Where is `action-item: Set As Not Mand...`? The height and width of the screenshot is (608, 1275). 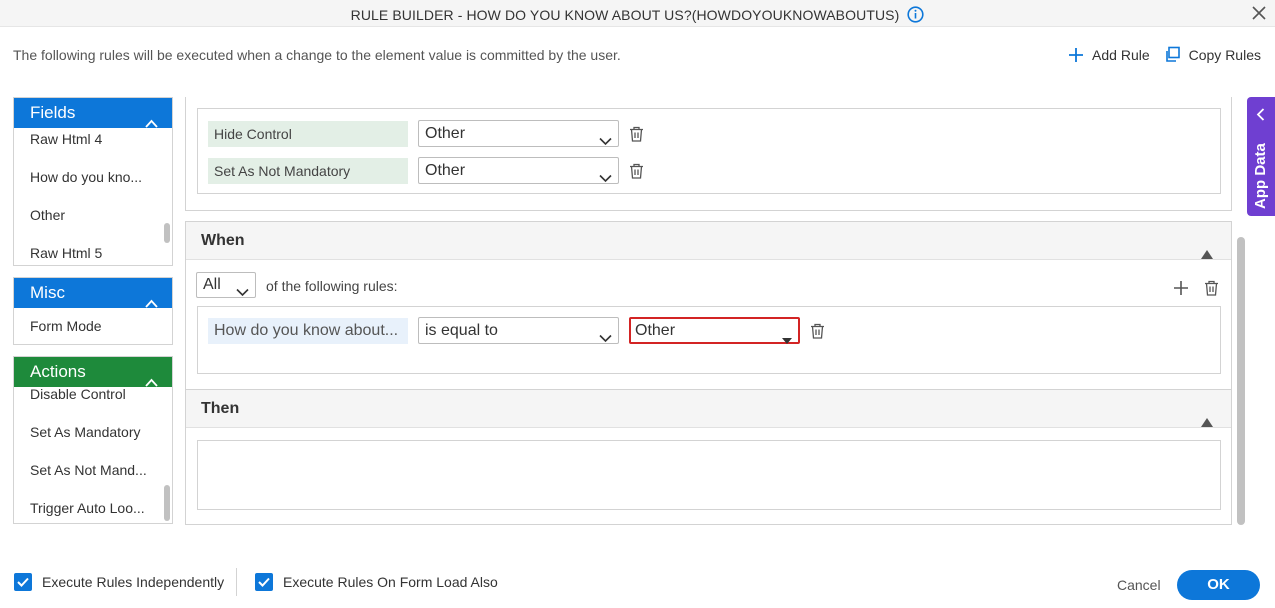
action-item: Set As Not Mand... is located at coordinates (93, 470).